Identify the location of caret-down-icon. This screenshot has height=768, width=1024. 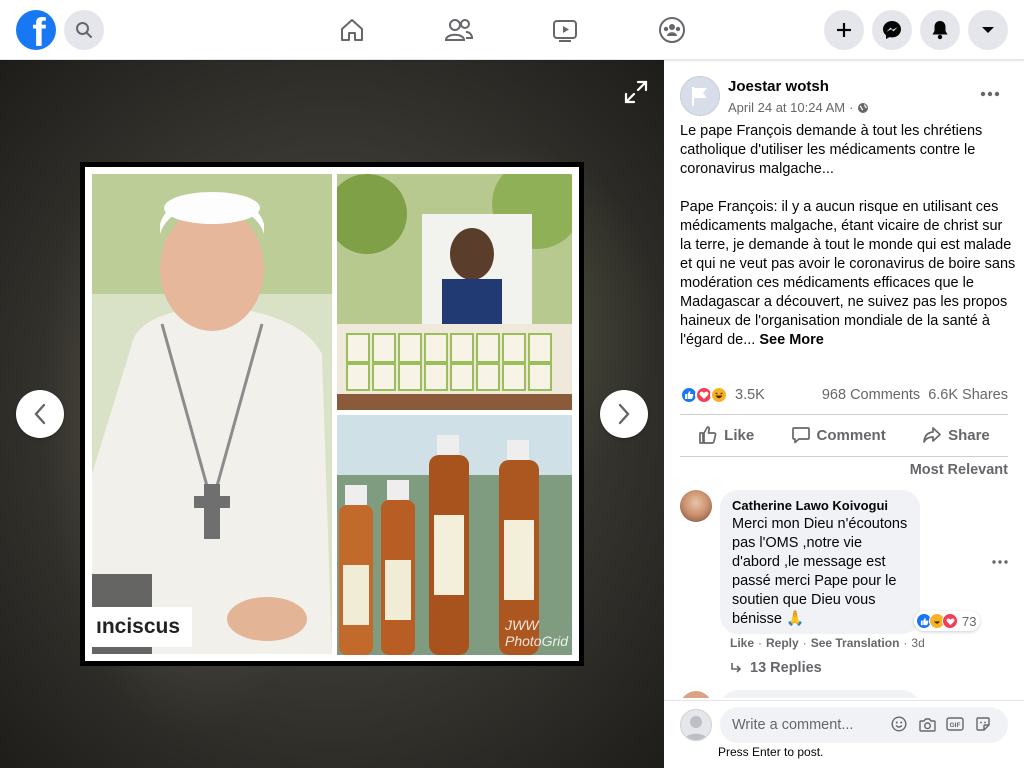
(988, 30).